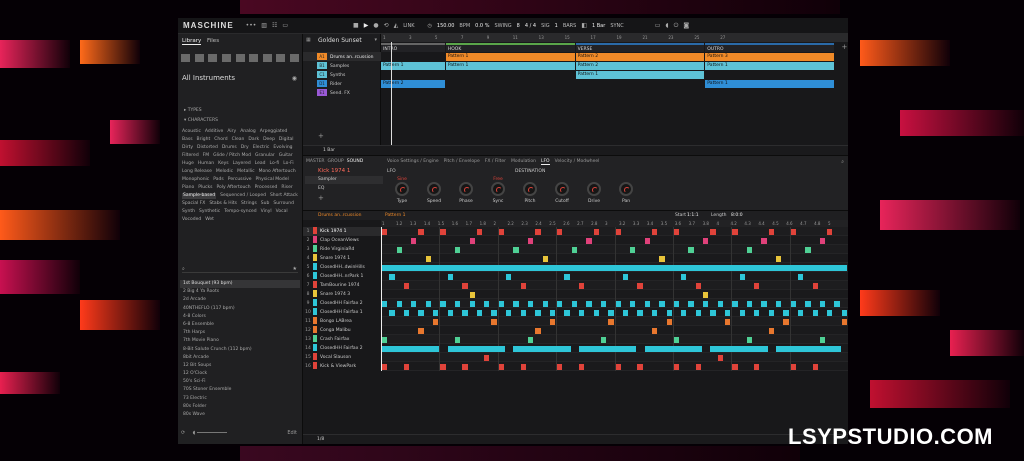 Image resolution: width=1024 pixels, height=461 pixels. I want to click on arranger-pattern: Pattern 3, so click(770, 57).